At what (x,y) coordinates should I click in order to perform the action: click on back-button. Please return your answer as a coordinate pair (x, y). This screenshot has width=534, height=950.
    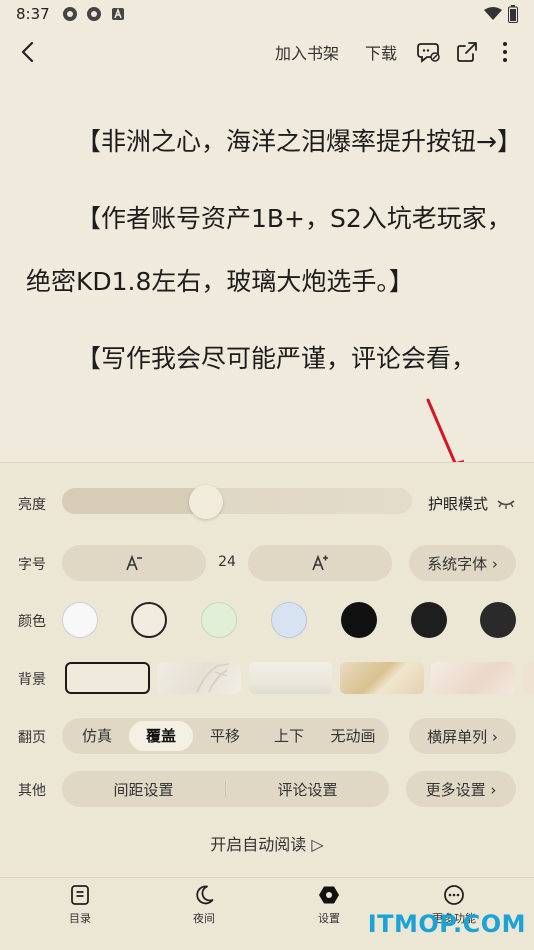
    Looking at the image, I should click on (28, 52).